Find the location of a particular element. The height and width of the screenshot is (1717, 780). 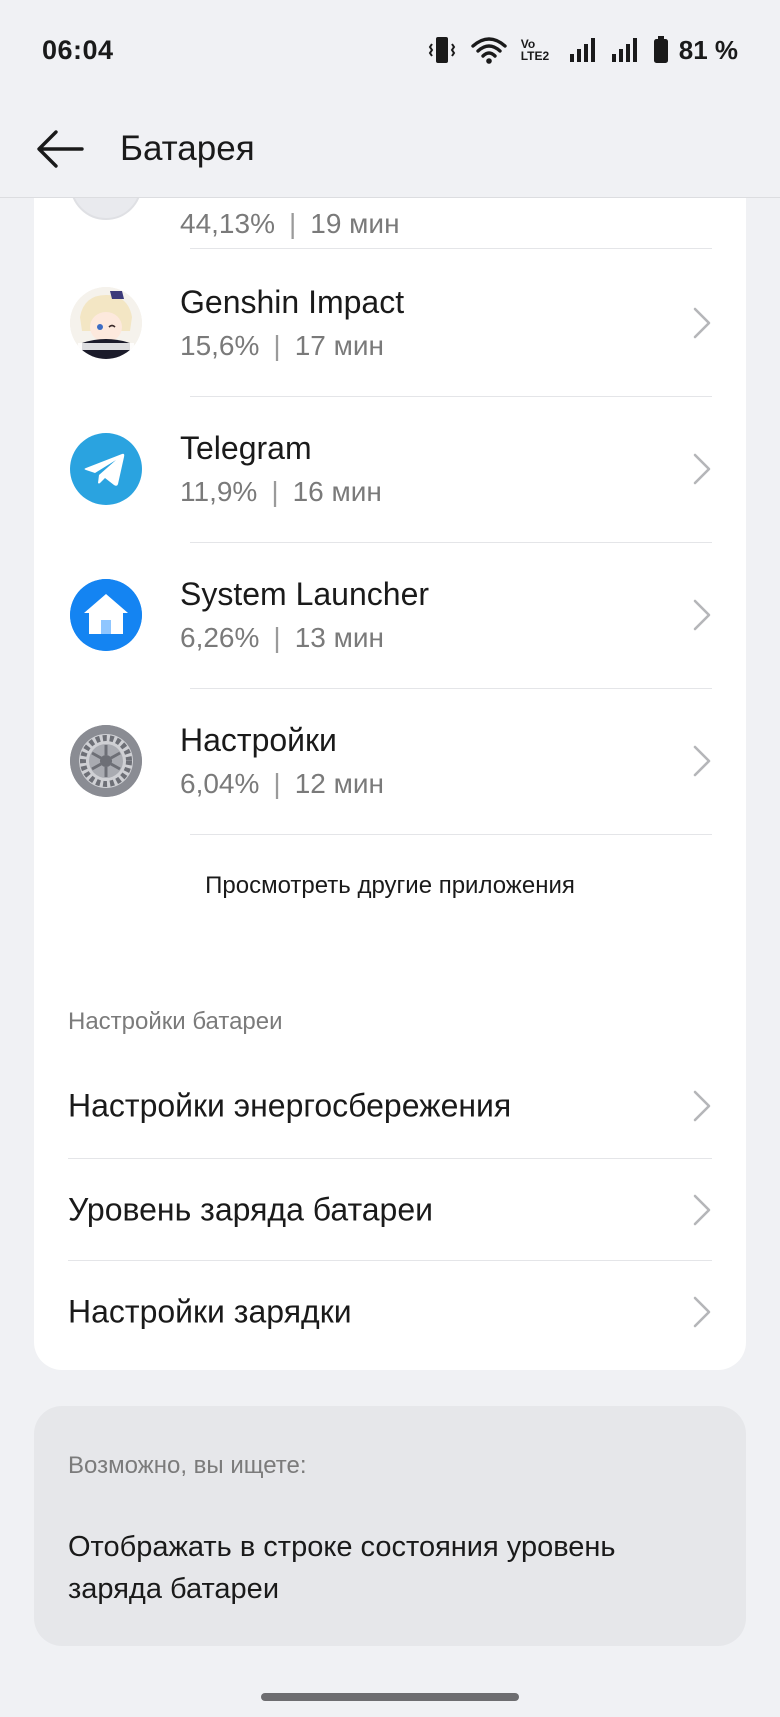

page-title: Батарея is located at coordinates (187, 148).